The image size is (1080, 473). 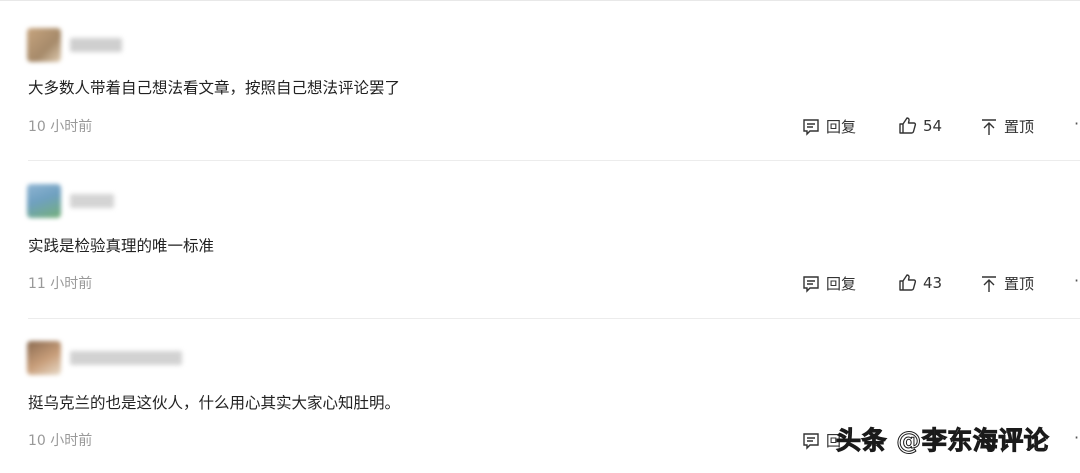 I want to click on comment-box-icon, so click(x=811, y=441).